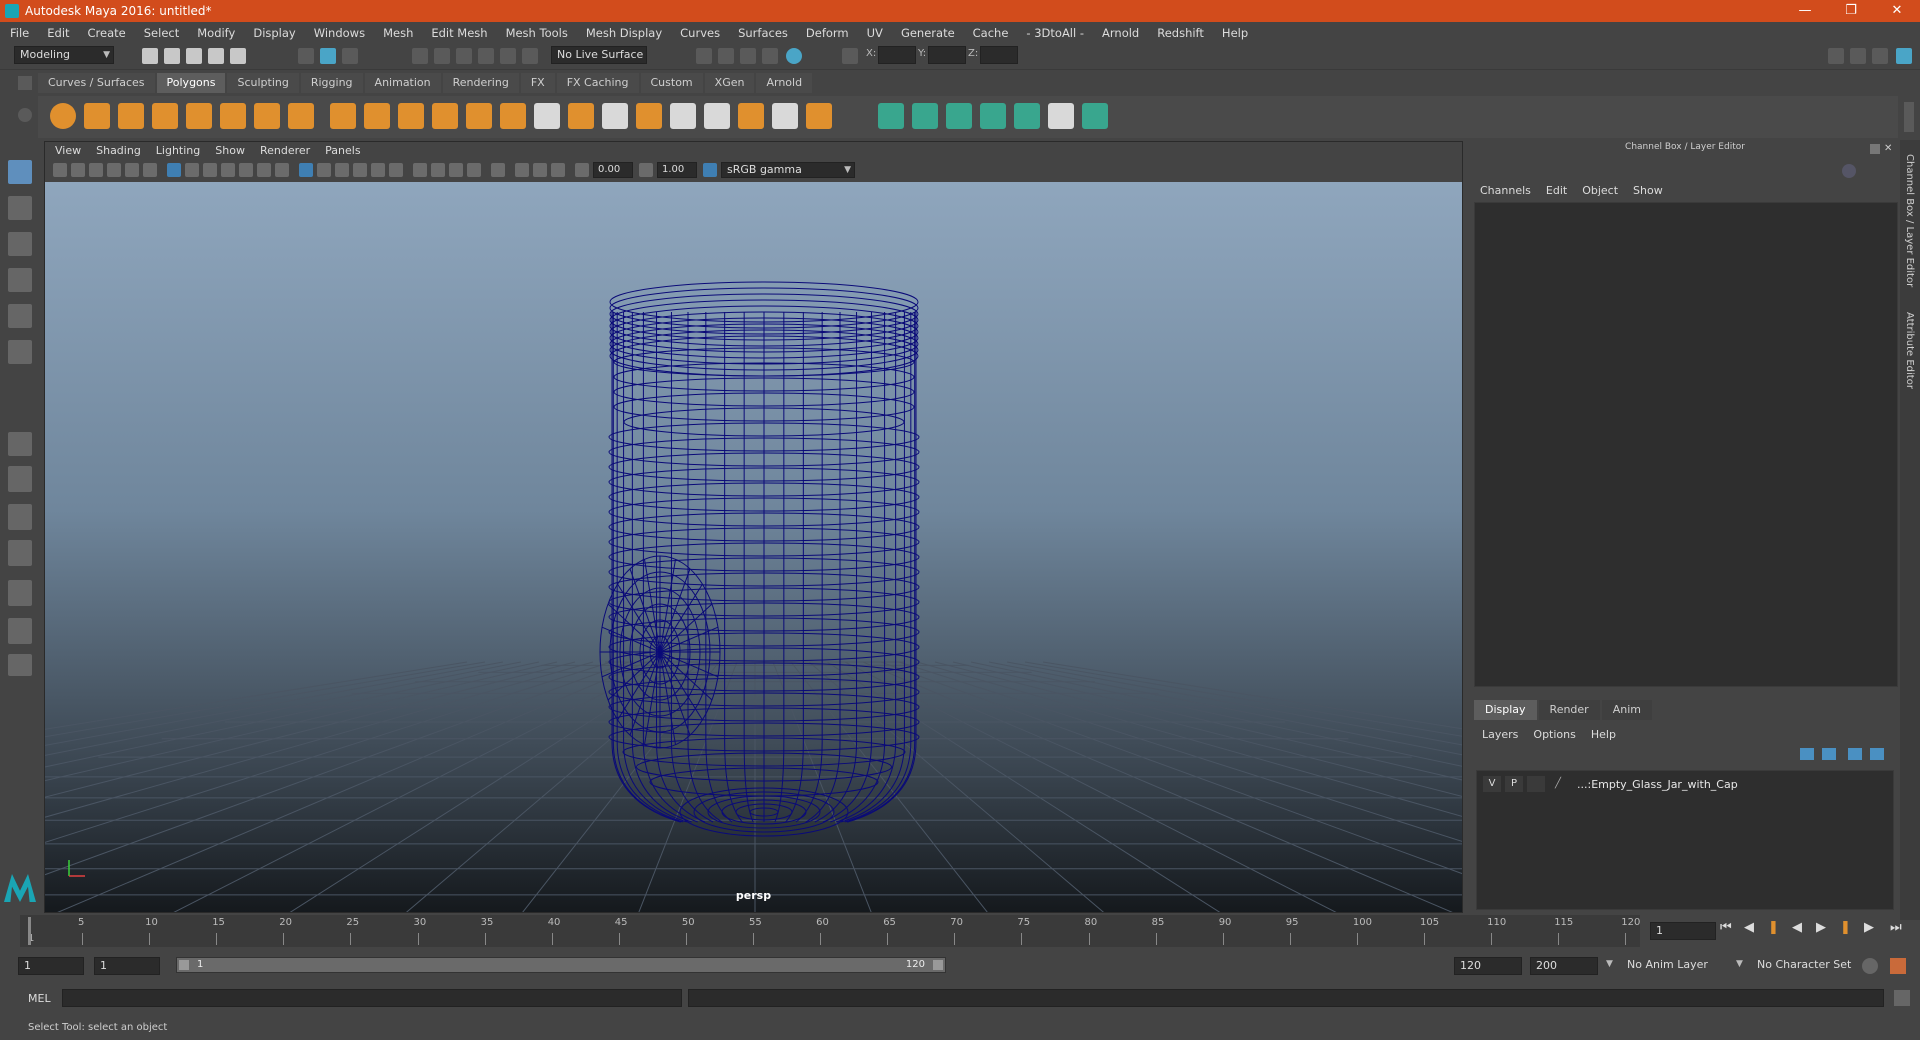 This screenshot has height=1040, width=1920. I want to click on mirror-icon, so click(411, 116).